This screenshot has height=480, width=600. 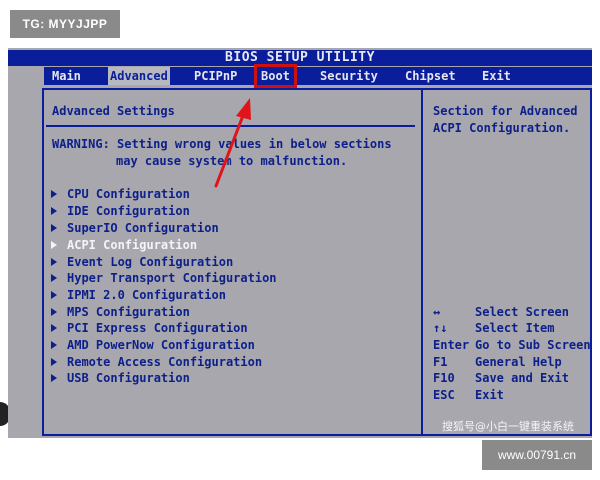 I want to click on key-enter: Enter, so click(x=451, y=345).